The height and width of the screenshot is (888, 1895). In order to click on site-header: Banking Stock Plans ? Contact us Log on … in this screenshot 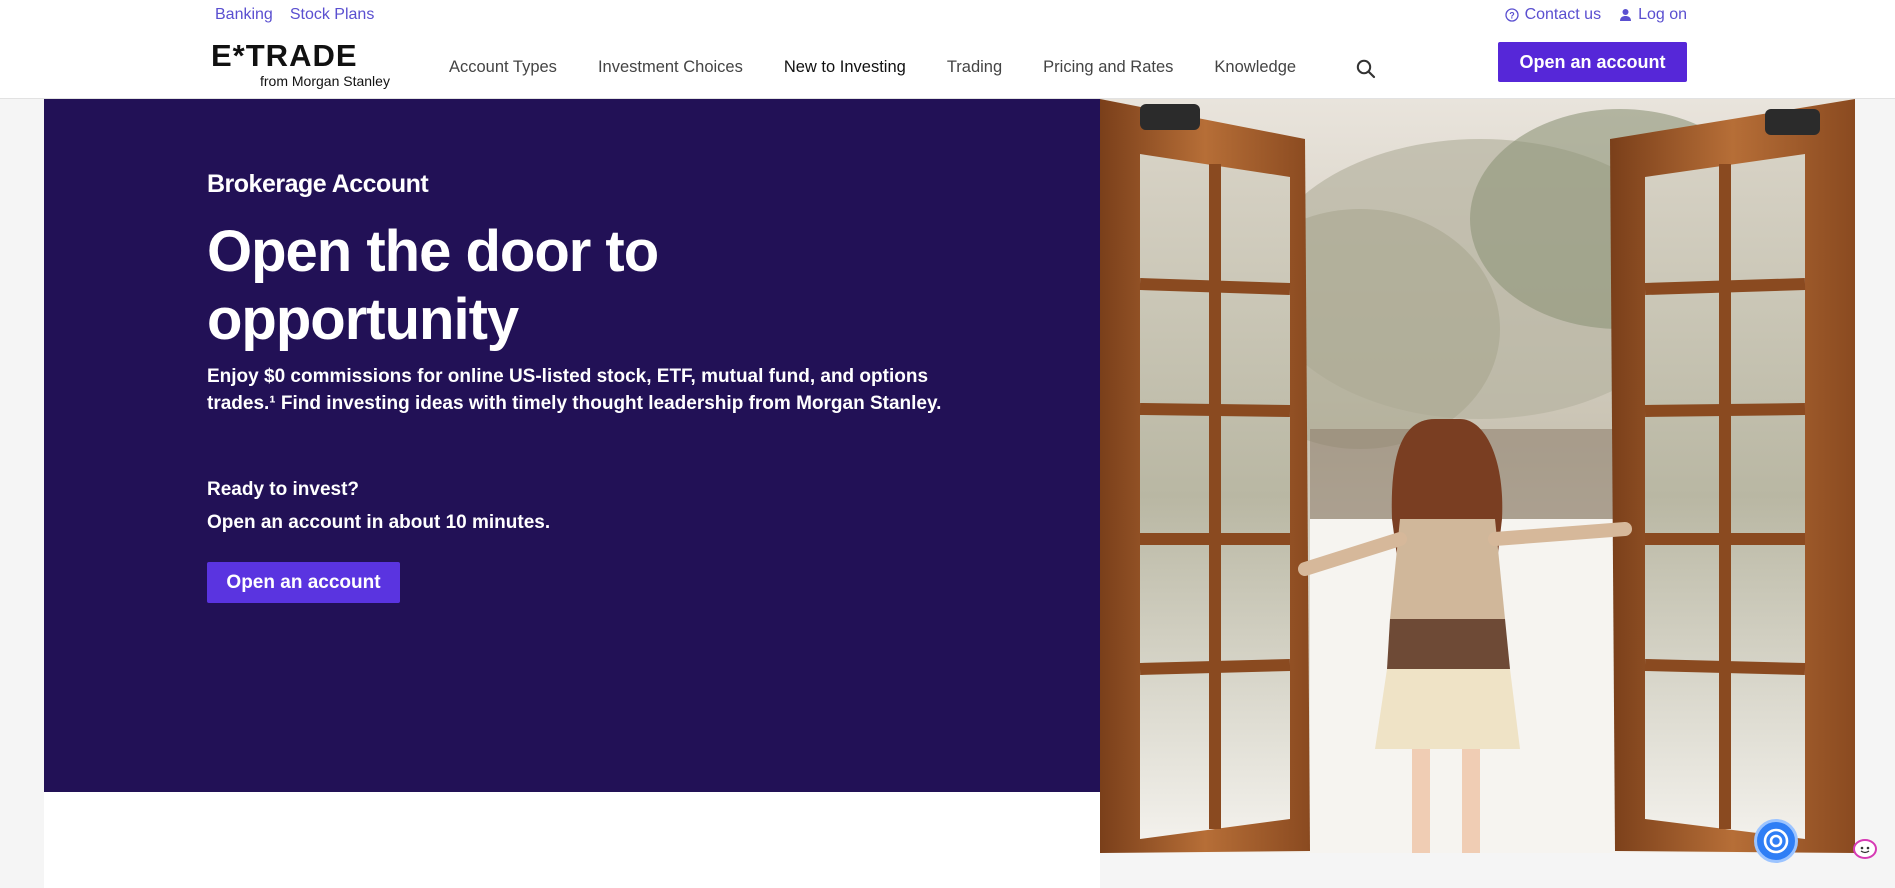, I will do `click(947, 49)`.